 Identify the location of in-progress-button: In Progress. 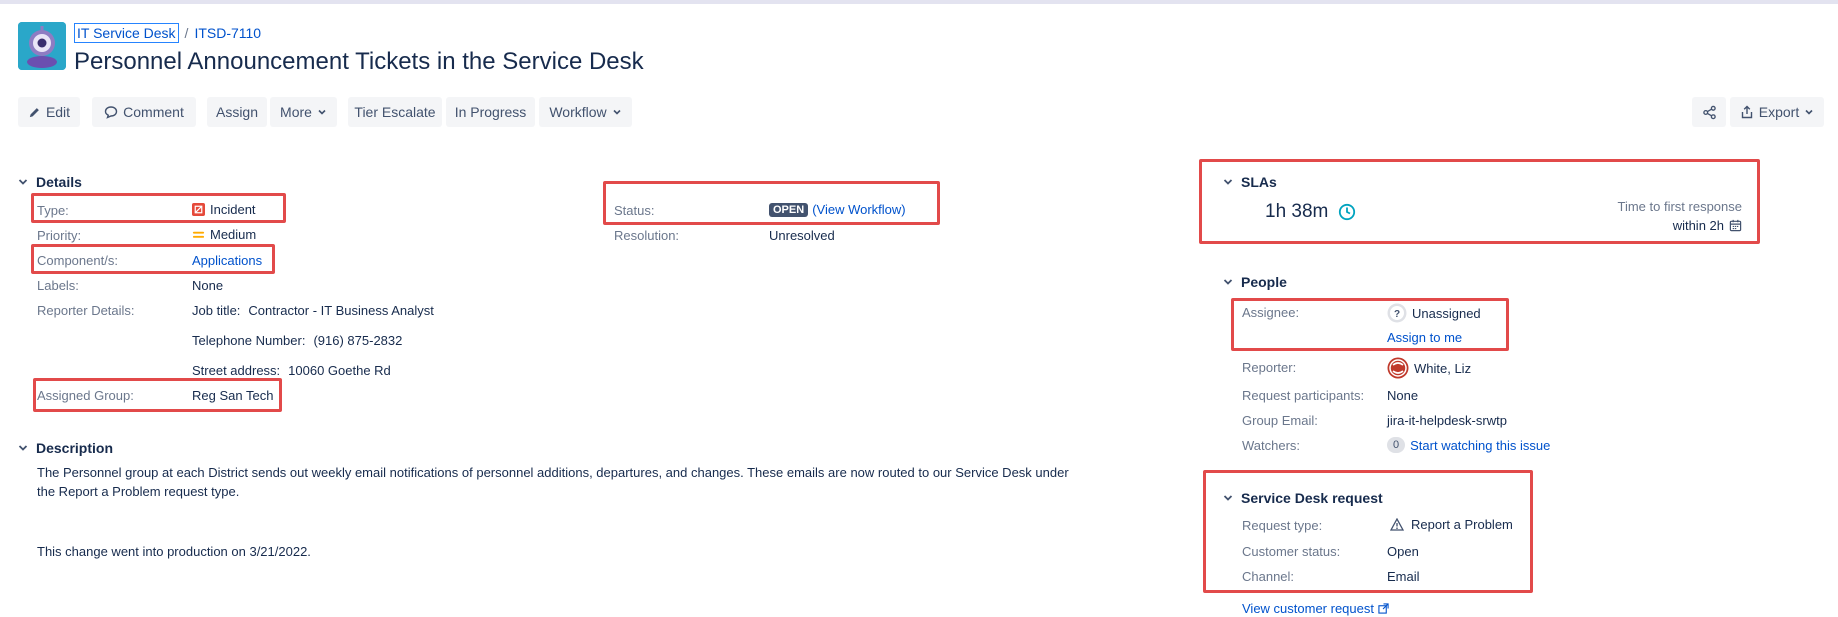
(490, 112).